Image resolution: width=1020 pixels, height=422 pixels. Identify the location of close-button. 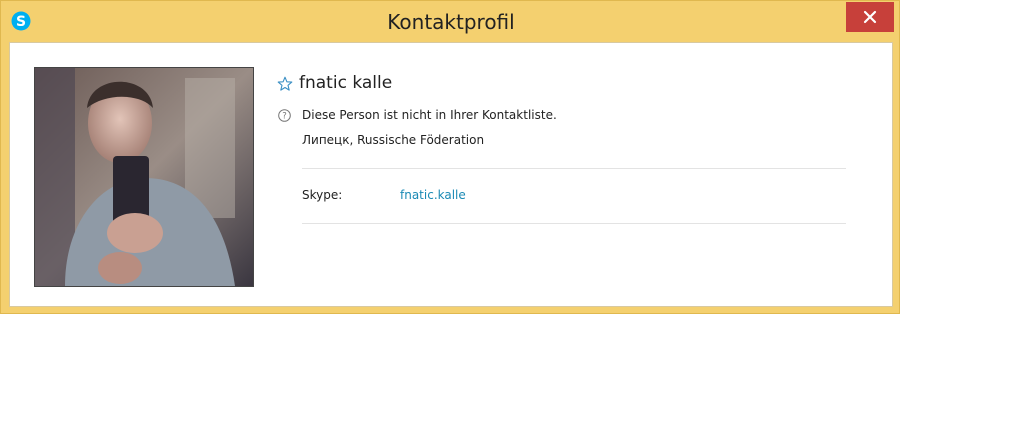
(870, 17).